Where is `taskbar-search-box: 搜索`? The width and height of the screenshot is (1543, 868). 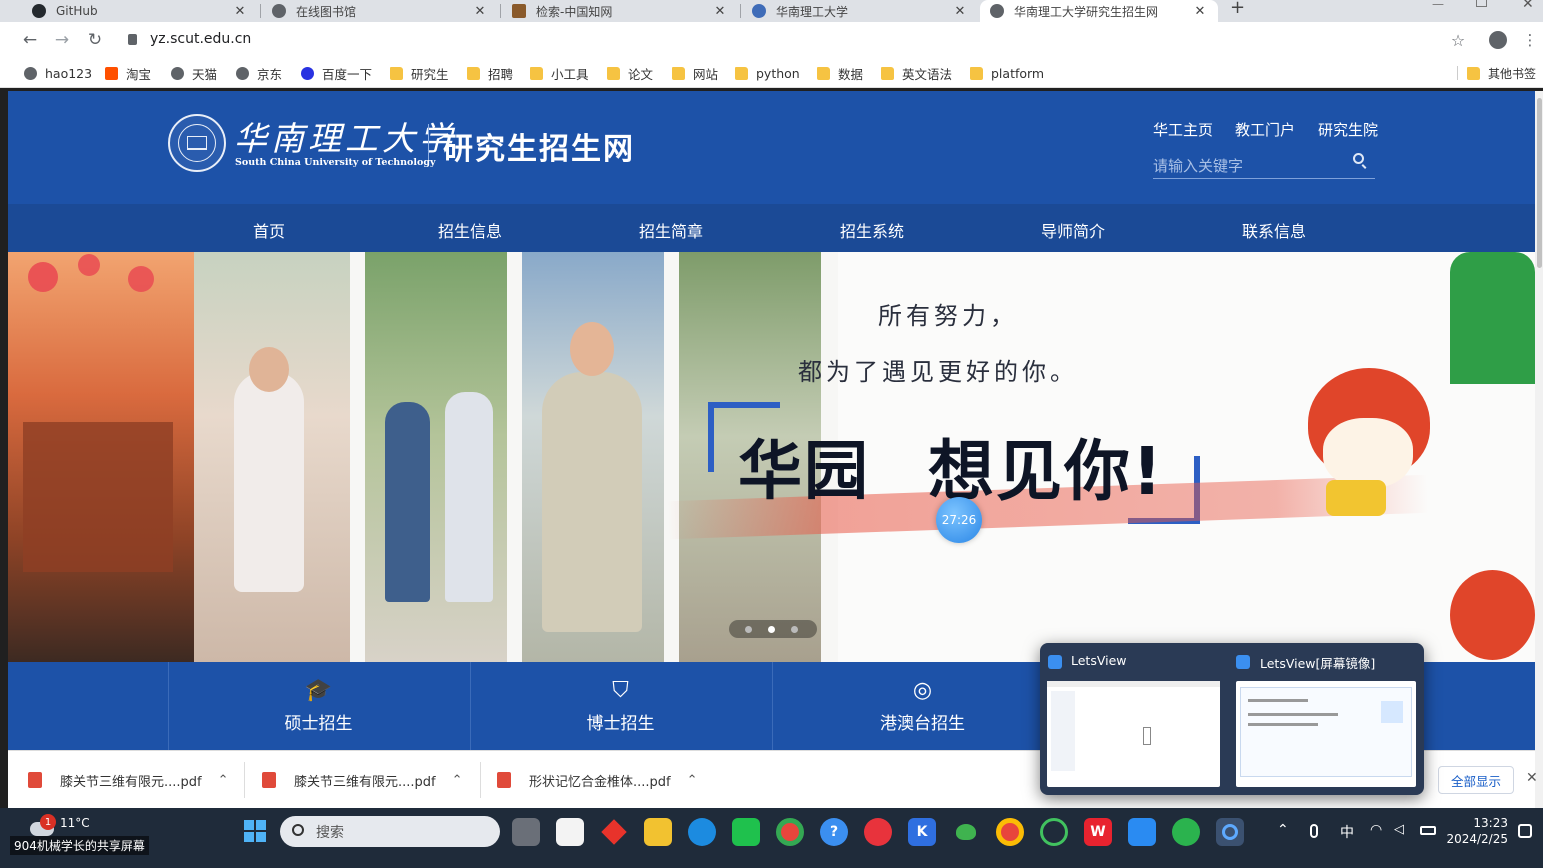
taskbar-search-box: 搜索 is located at coordinates (390, 831).